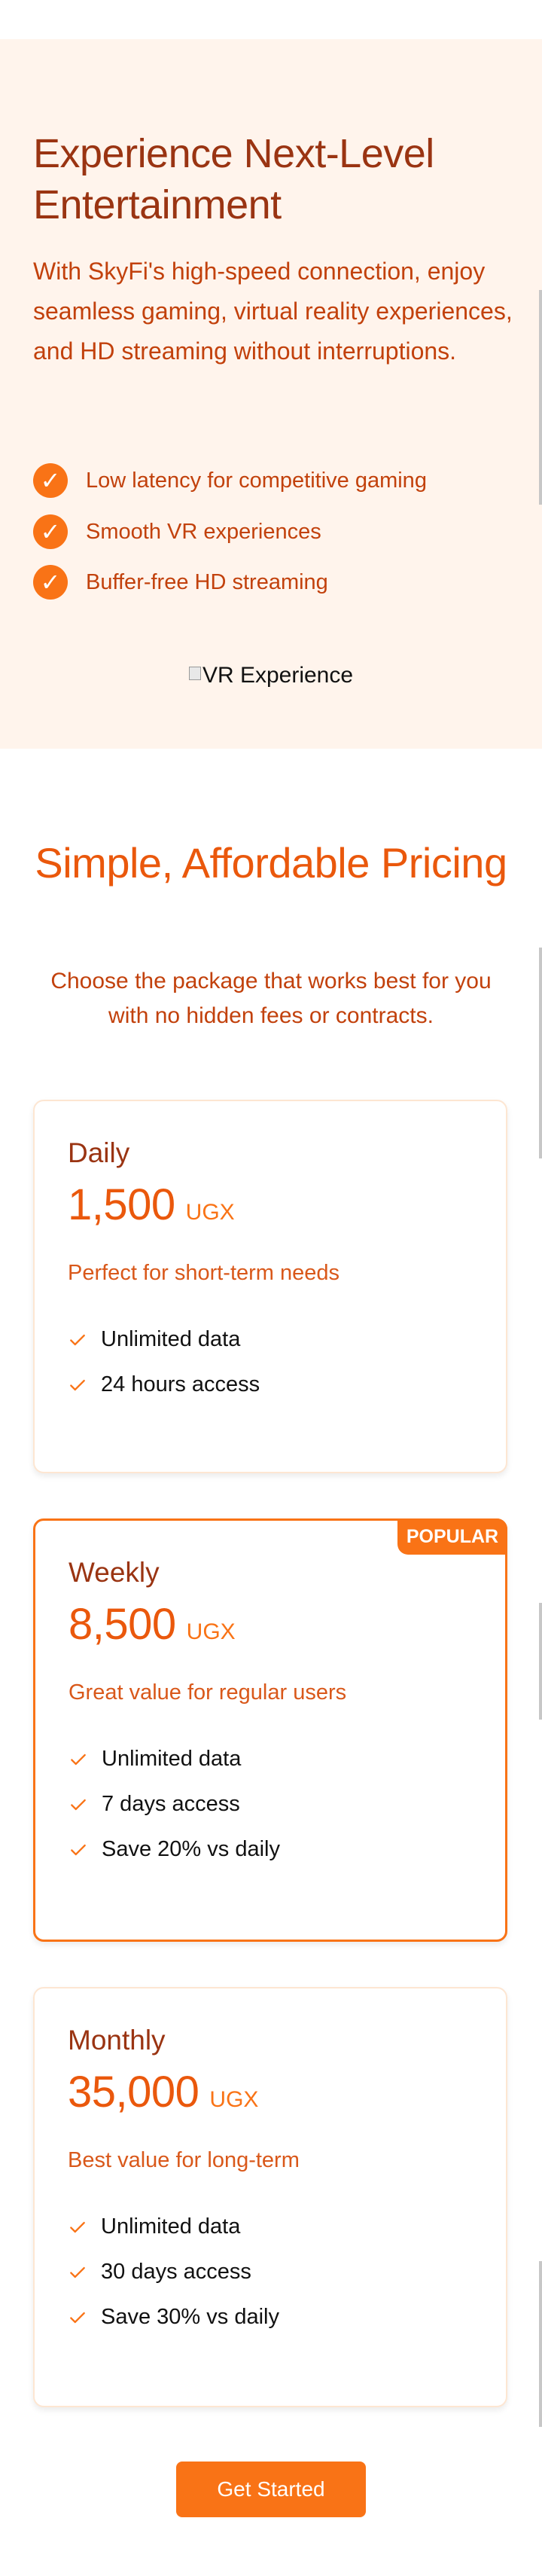  I want to click on popular-badge: POPULAR, so click(452, 1537).